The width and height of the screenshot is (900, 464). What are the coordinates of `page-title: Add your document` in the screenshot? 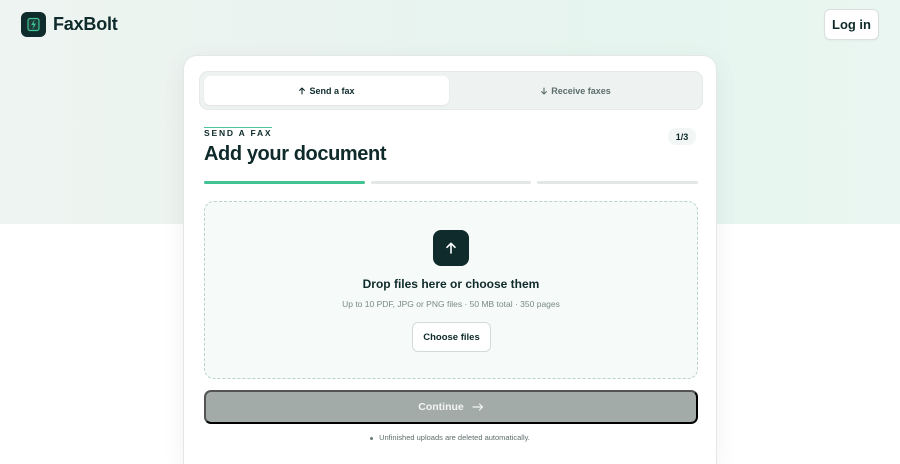 It's located at (295, 154).